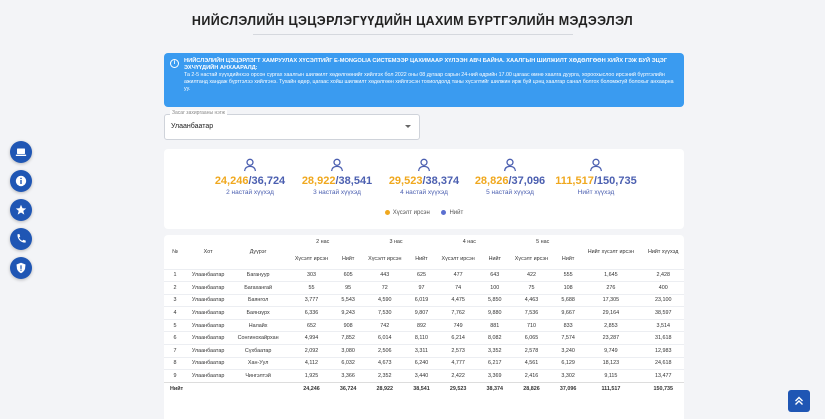 Image resolution: width=825 pixels, height=419 pixels. Describe the element at coordinates (337, 192) in the screenshot. I see `stat-caption: 3 настай хүүхэд` at that location.